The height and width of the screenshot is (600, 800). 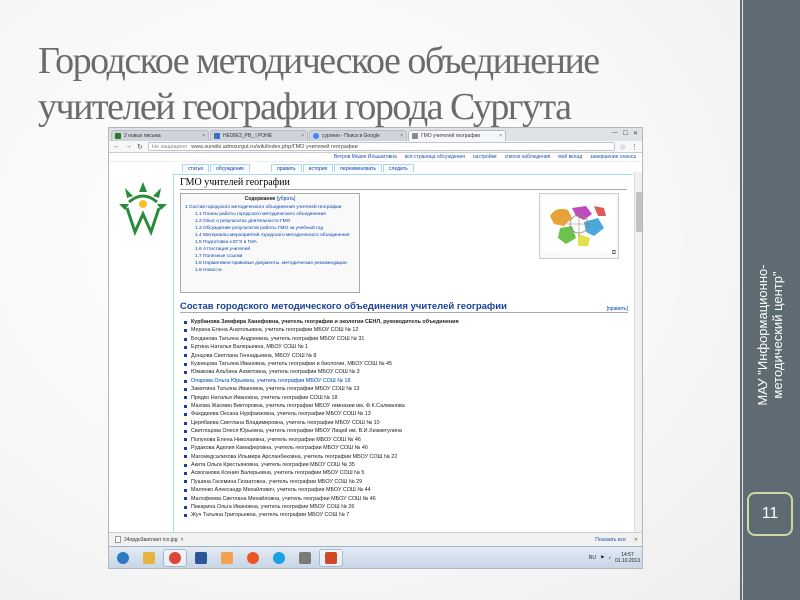 What do you see at coordinates (118, 539) in the screenshot?
I see `file-icon` at bounding box center [118, 539].